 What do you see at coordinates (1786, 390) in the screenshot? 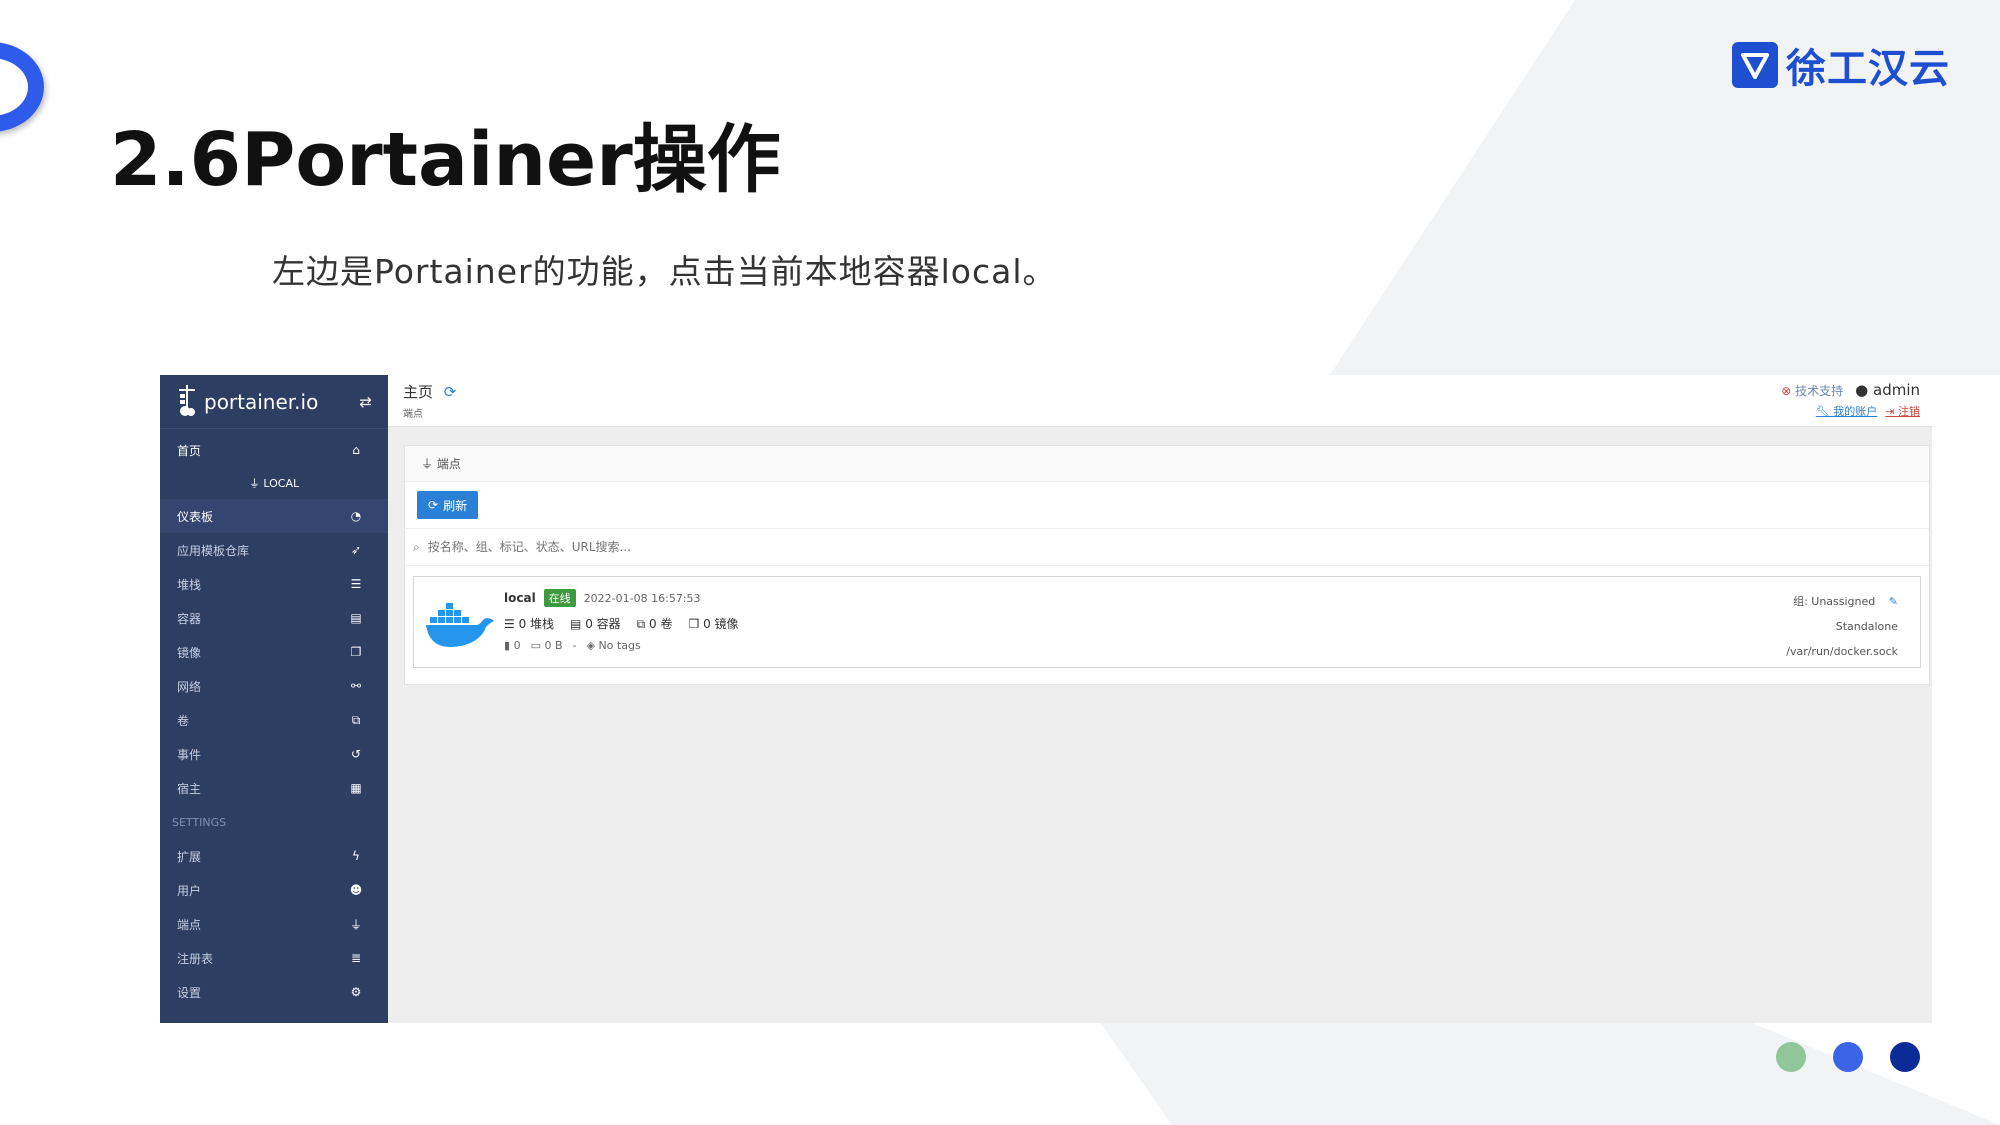
I see `support-icon: ⊗` at bounding box center [1786, 390].